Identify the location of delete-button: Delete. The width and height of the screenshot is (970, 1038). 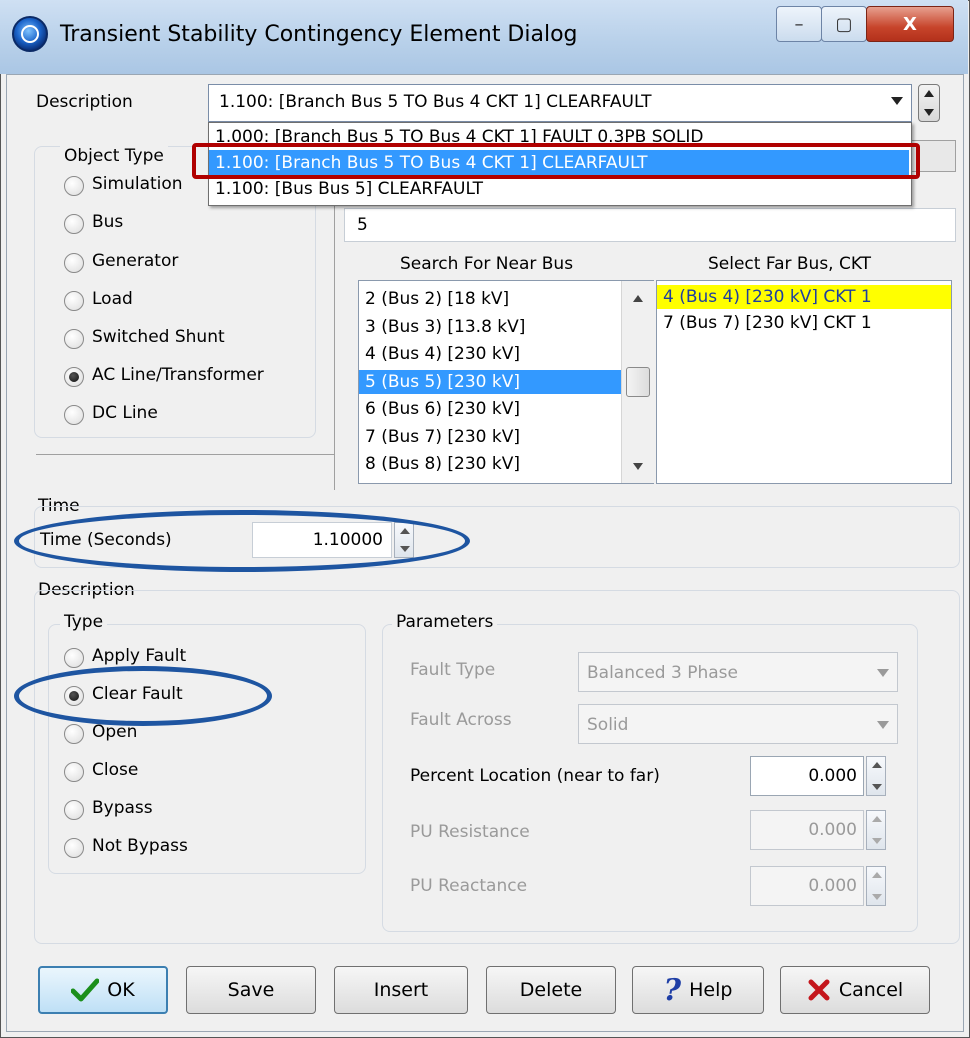
(551, 990).